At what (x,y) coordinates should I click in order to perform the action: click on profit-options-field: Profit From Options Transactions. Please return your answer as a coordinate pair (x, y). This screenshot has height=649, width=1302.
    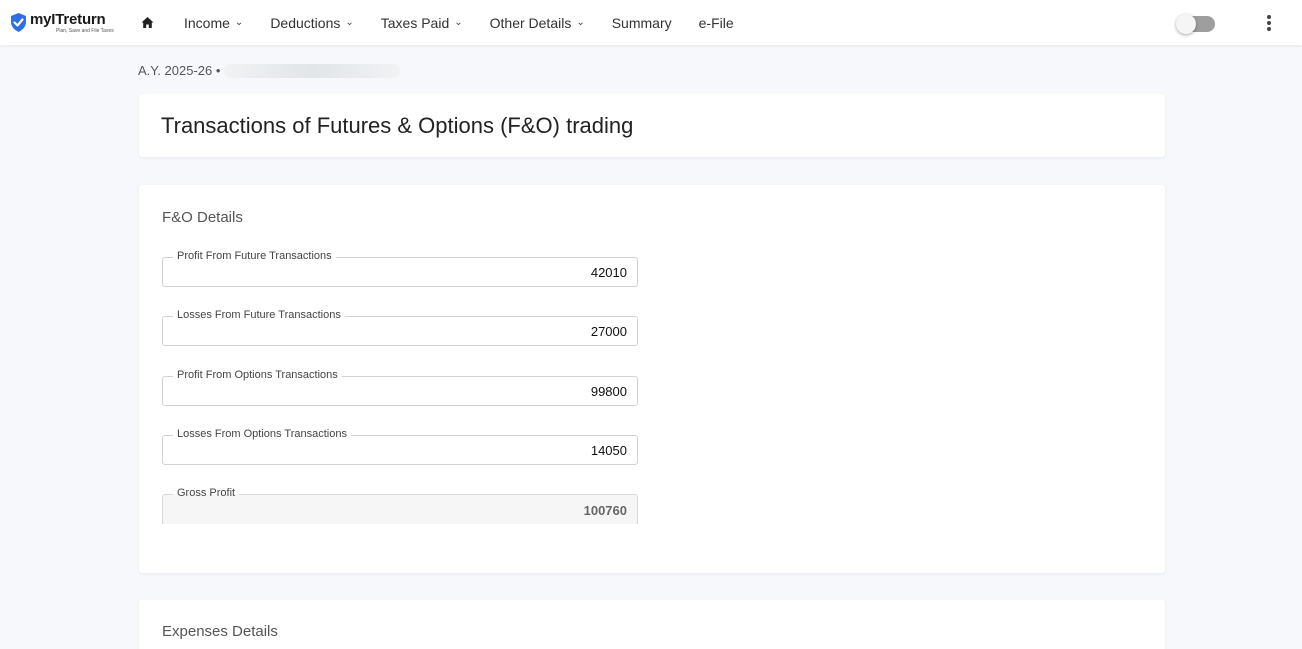
    Looking at the image, I should click on (400, 387).